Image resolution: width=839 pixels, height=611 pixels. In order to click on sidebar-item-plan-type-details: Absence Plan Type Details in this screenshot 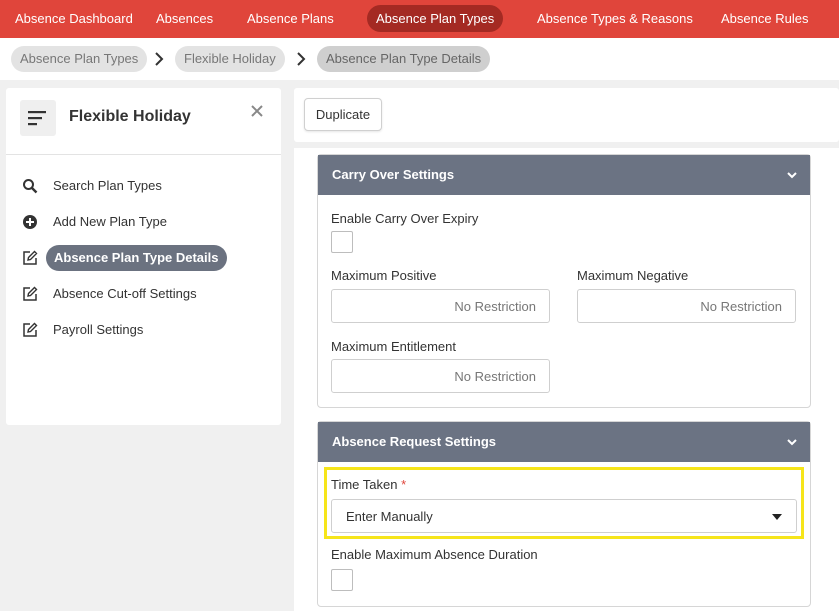, I will do `click(147, 258)`.